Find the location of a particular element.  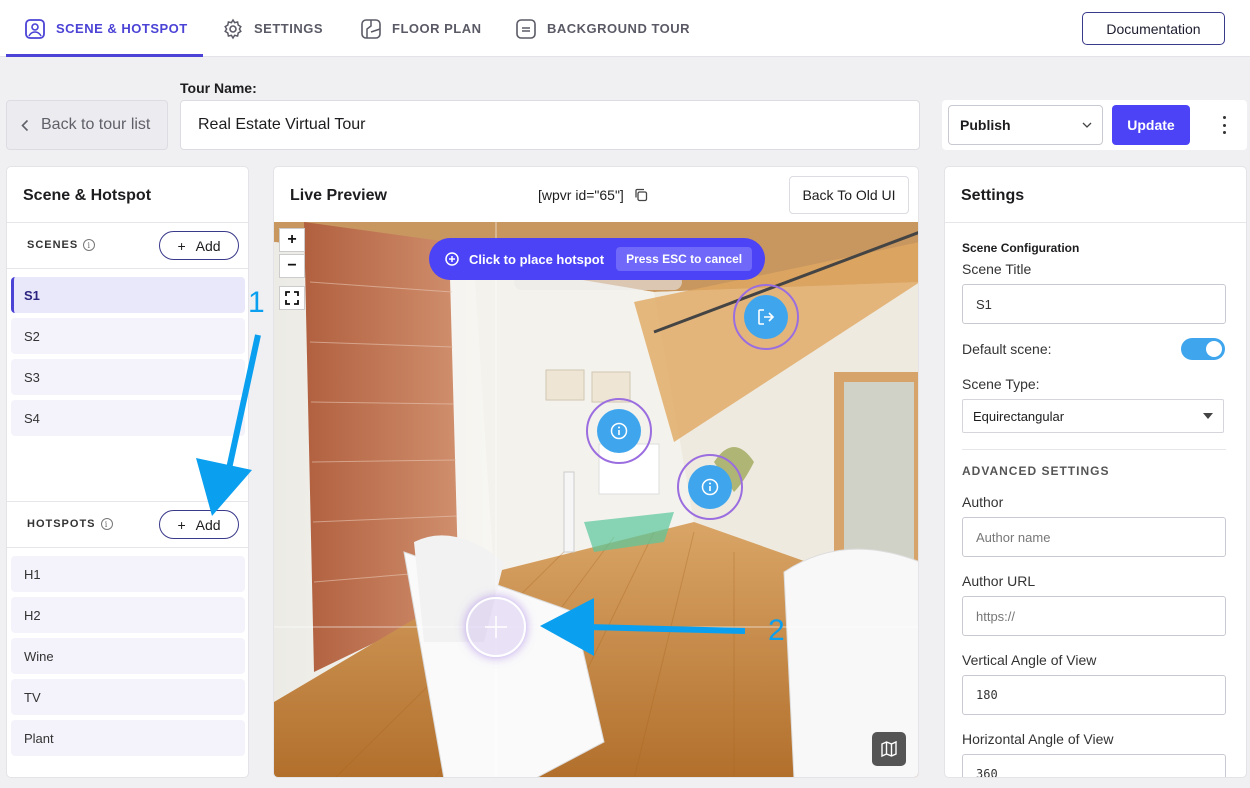

publish-select: Publish is located at coordinates (1025, 125).